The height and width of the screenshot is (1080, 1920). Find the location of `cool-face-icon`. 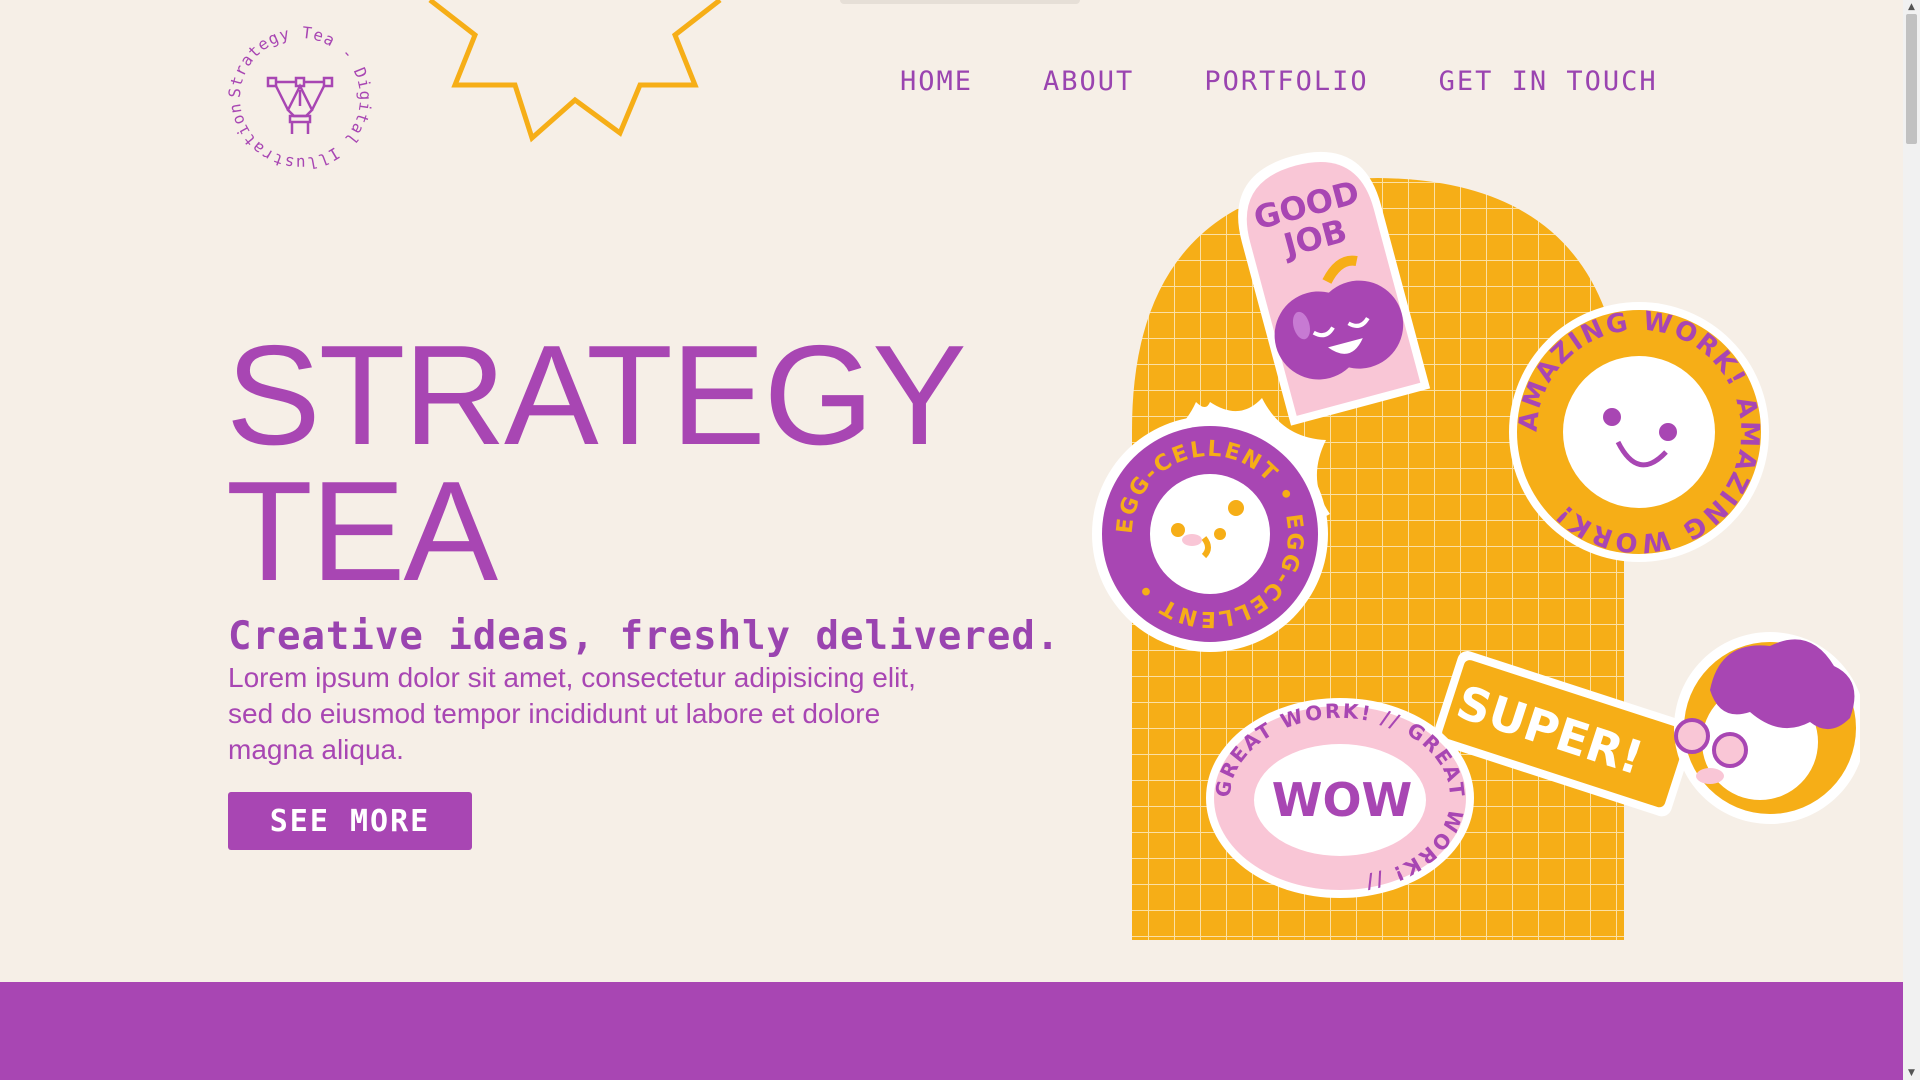

cool-face-icon is located at coordinates (1767, 728).